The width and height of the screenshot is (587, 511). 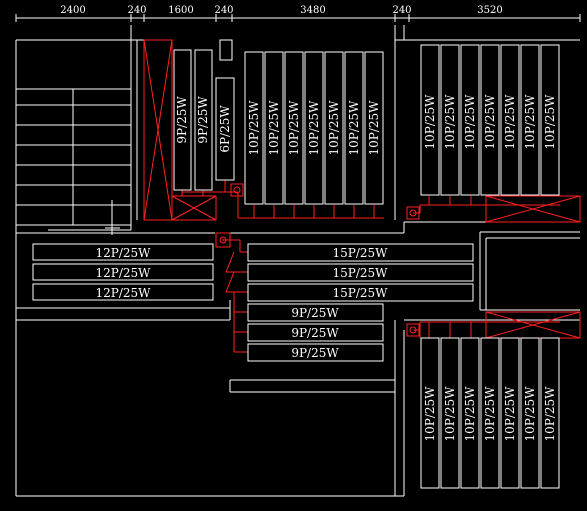 I want to click on dimension-label-240-c: 240, so click(x=401, y=10).